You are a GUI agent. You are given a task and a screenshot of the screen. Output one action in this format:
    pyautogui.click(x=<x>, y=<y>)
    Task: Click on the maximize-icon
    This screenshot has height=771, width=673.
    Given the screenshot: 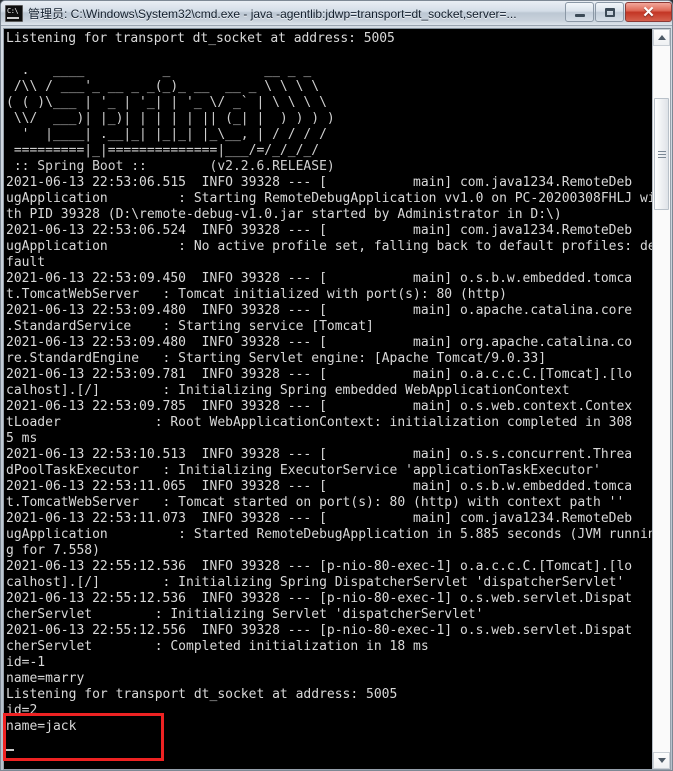 What is the action you would take?
    pyautogui.click(x=609, y=12)
    